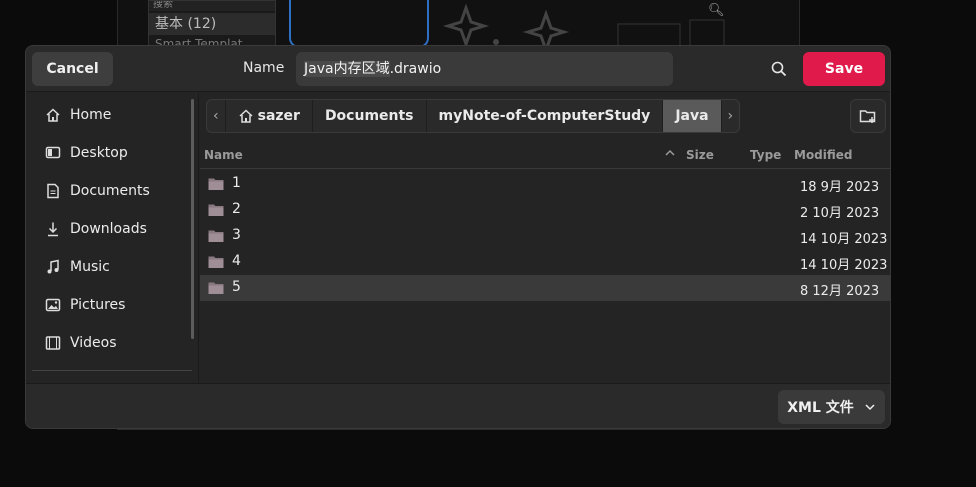  What do you see at coordinates (545, 184) in the screenshot?
I see `file-row: 1 18 9月 2023` at bounding box center [545, 184].